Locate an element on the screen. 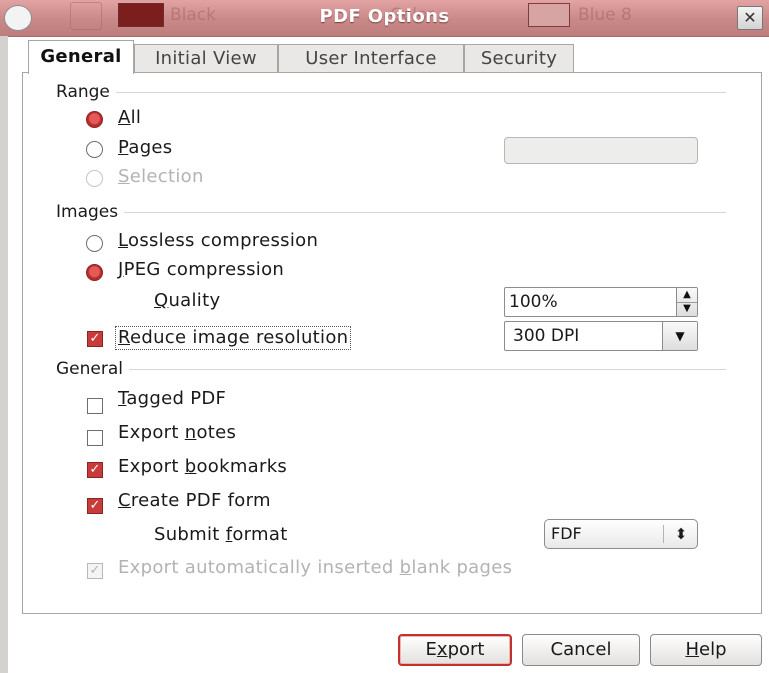  general-frame-label: General is located at coordinates (92, 369).